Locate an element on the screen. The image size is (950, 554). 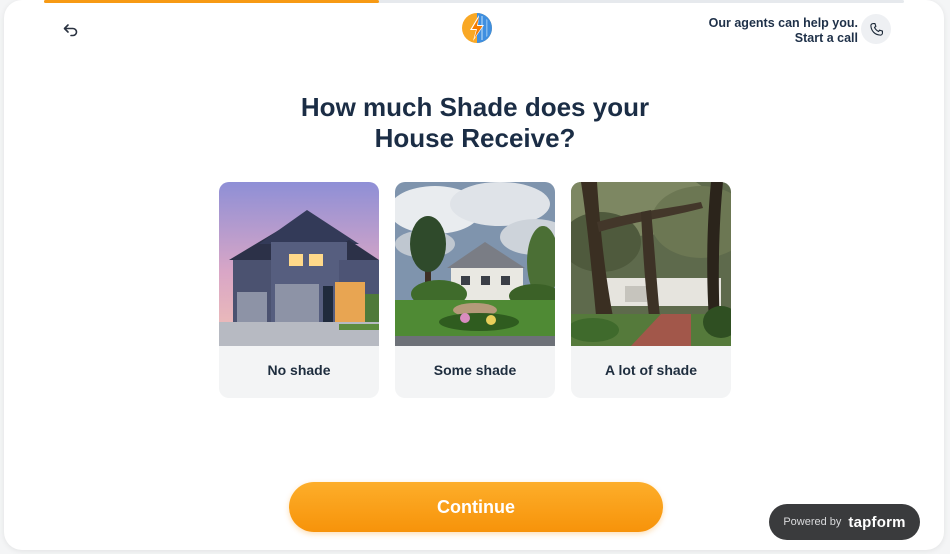
question-line-1: How much Shade does your is located at coordinates (475, 107).